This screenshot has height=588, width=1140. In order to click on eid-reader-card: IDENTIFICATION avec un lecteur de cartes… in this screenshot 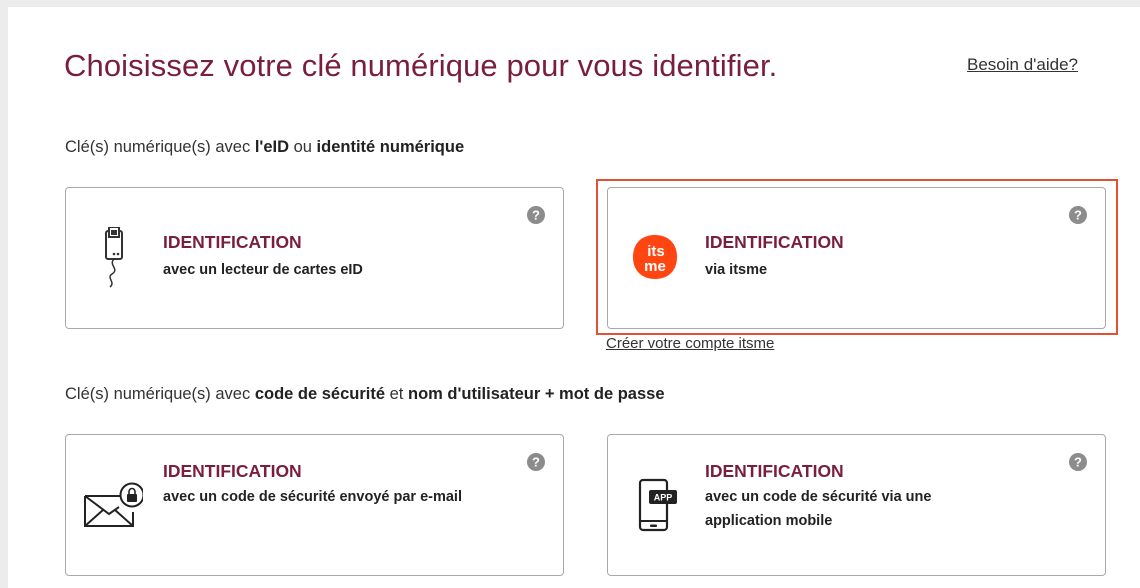, I will do `click(314, 258)`.